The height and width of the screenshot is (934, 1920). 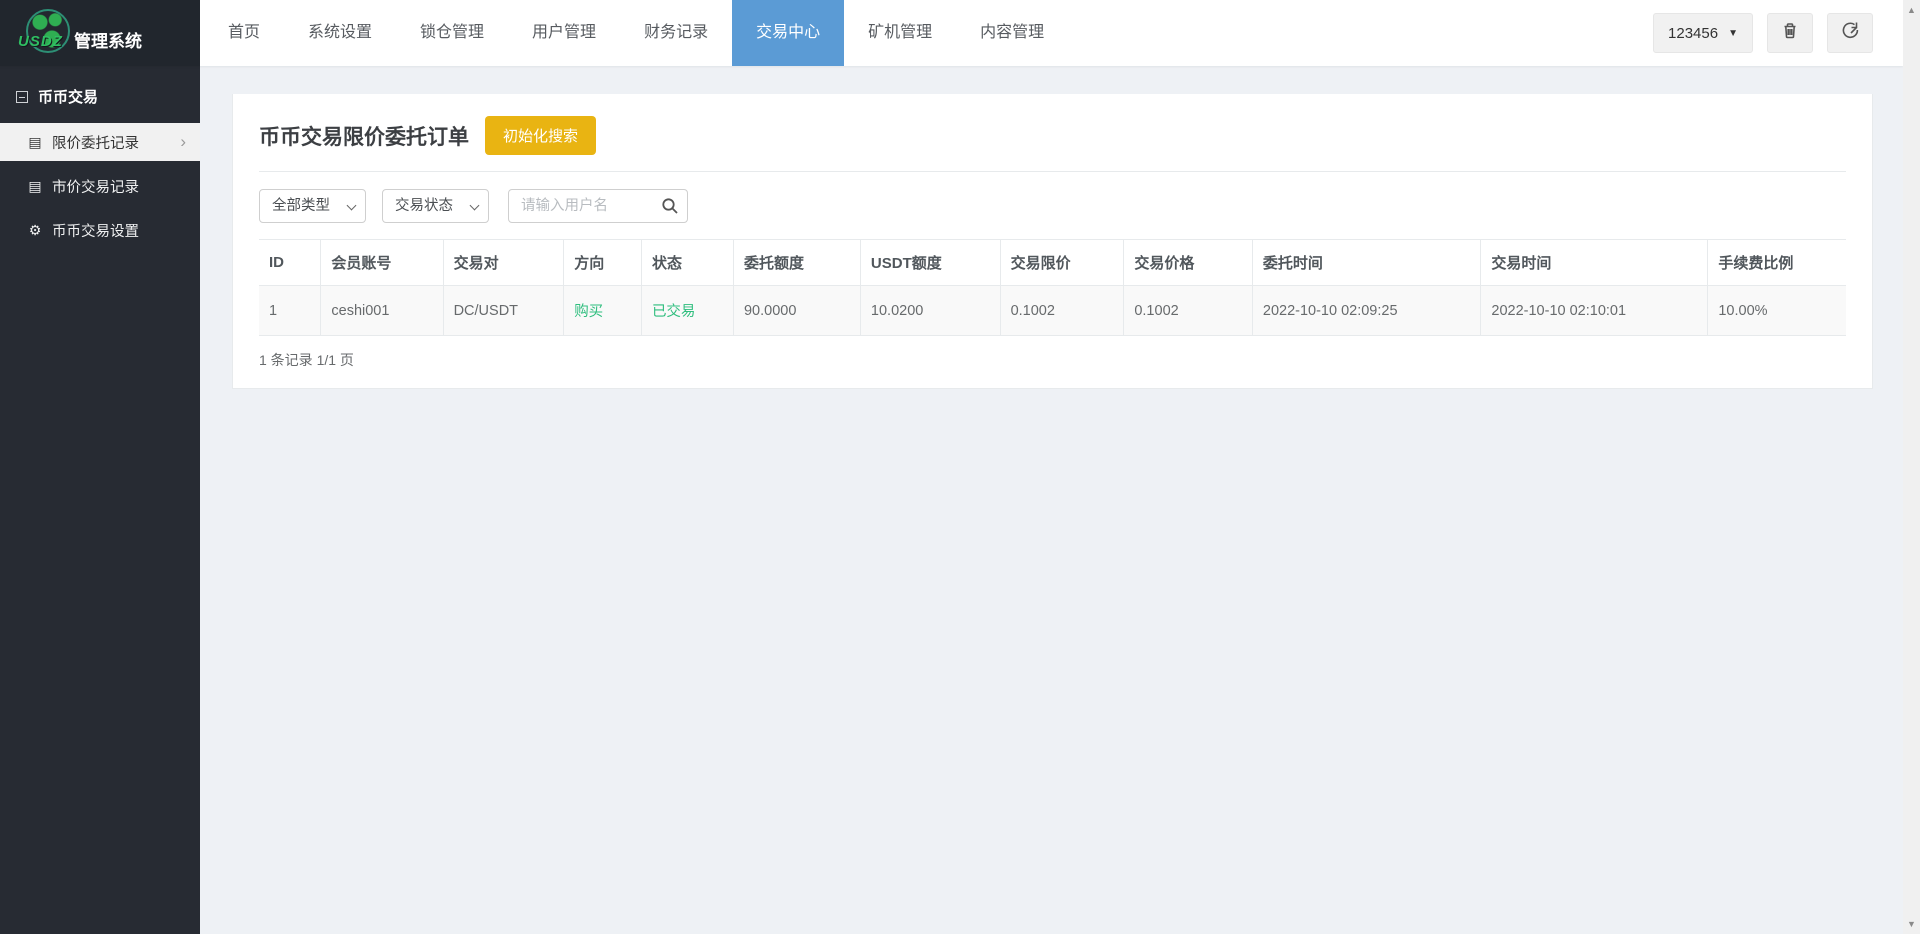 I want to click on sidebar-item-2: ⚙币币交易设置›, so click(x=100, y=230).